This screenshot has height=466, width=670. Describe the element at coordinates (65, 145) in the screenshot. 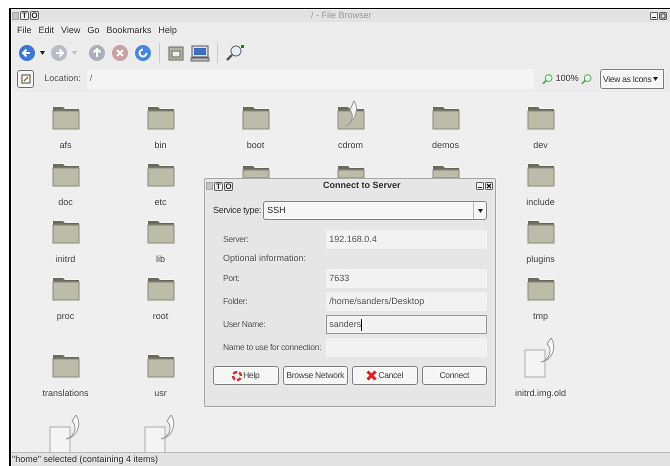

I see `file-name: afs` at that location.